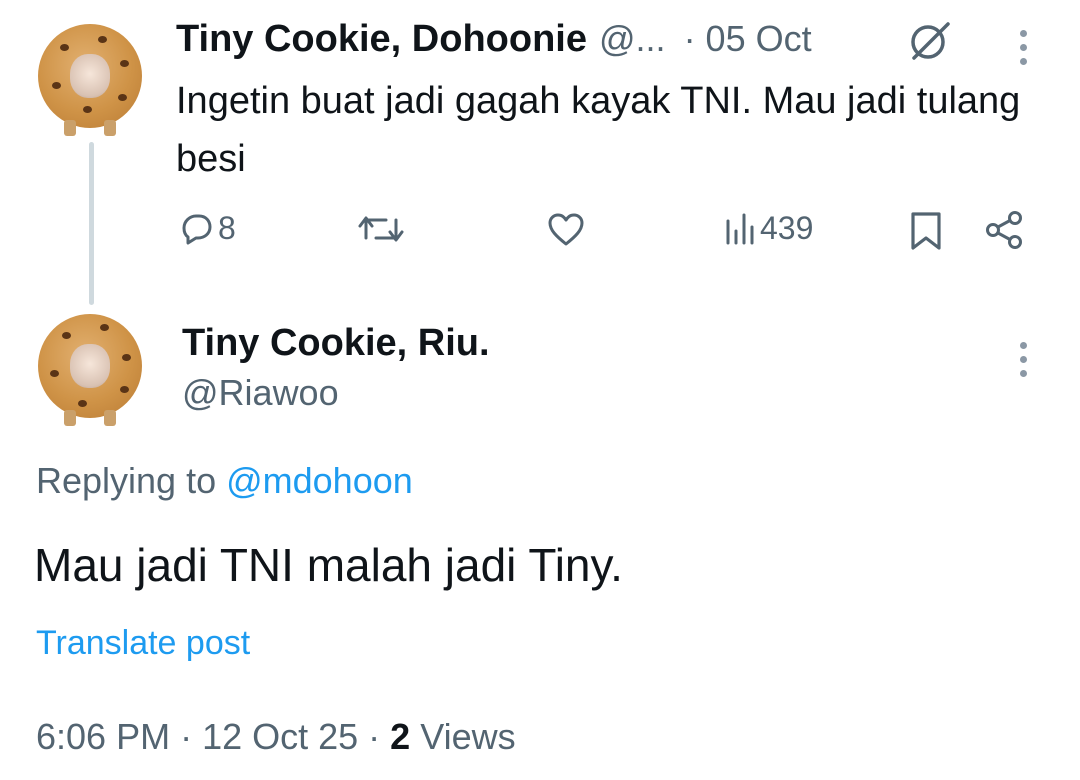 The height and width of the screenshot is (780, 1080). What do you see at coordinates (227, 228) in the screenshot?
I see `reply-count: 8` at bounding box center [227, 228].